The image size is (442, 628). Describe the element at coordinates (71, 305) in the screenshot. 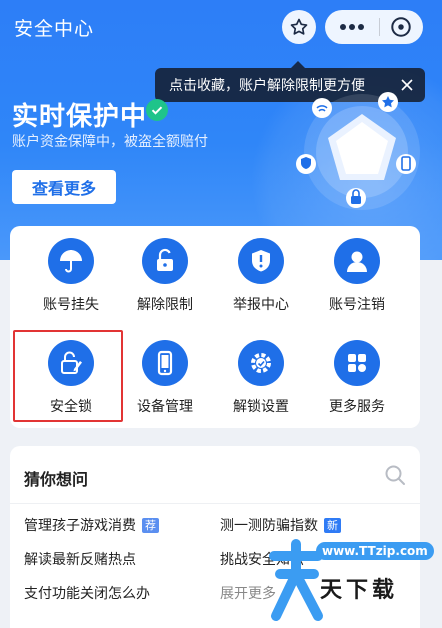

I see `service-label: 账号挂失` at that location.